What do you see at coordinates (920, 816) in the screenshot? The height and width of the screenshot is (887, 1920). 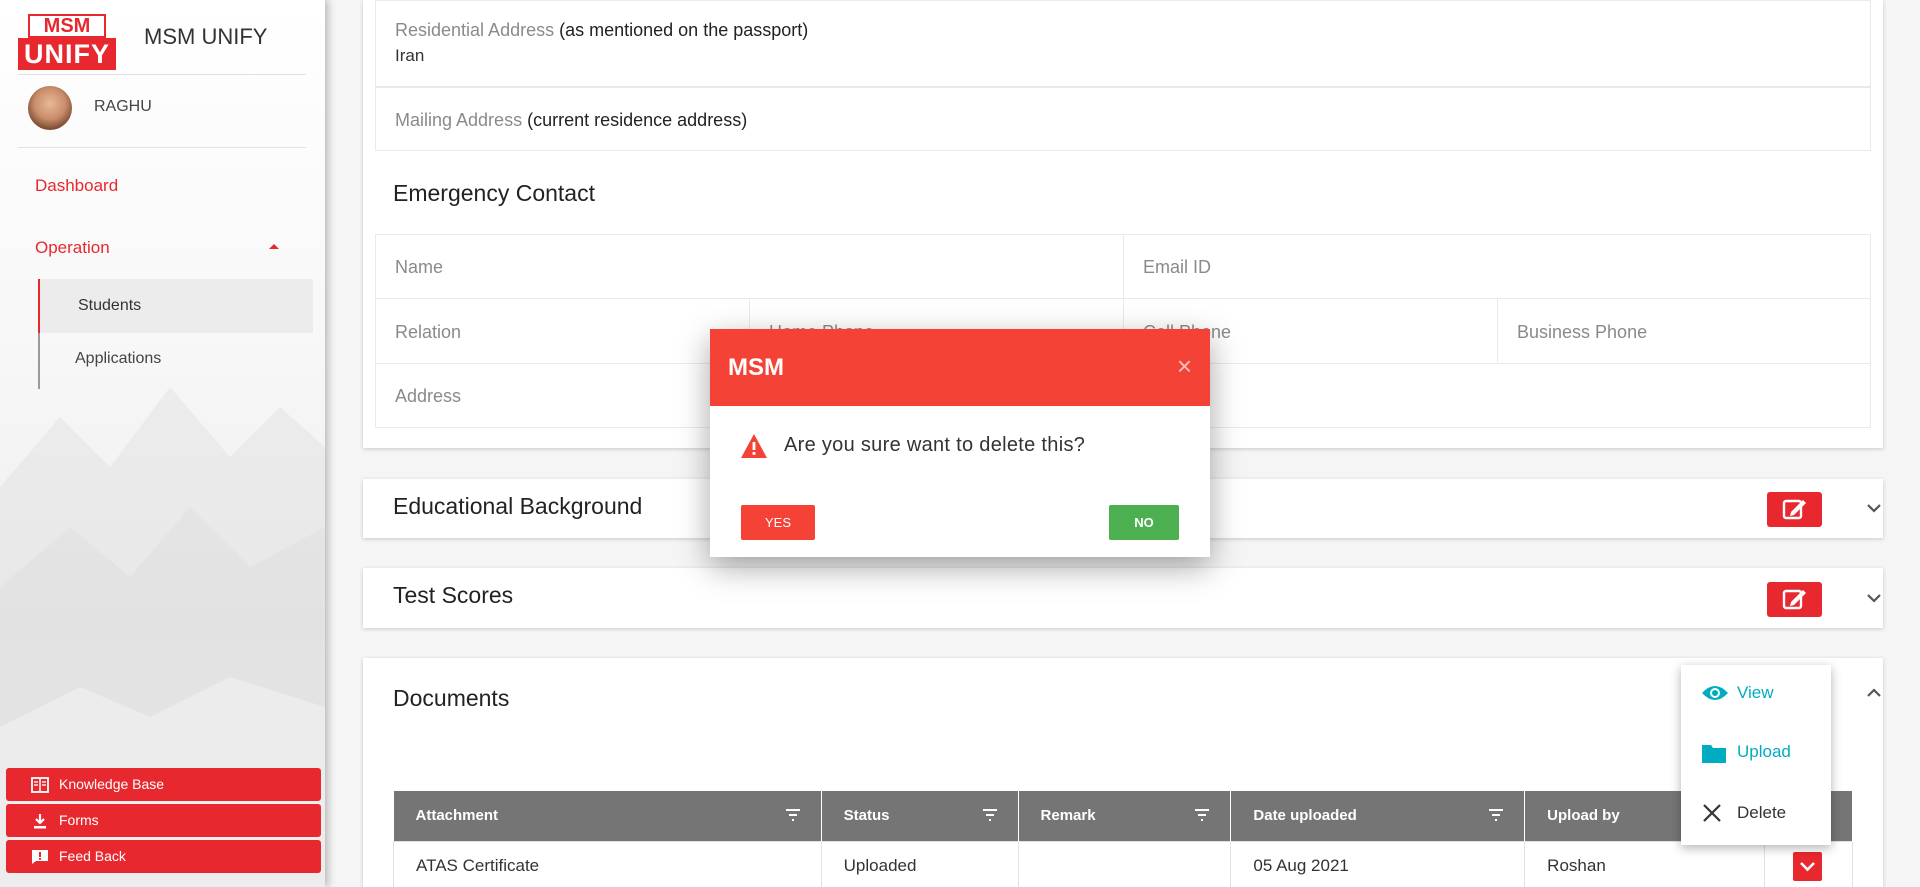 I see `col-status: Status` at bounding box center [920, 816].